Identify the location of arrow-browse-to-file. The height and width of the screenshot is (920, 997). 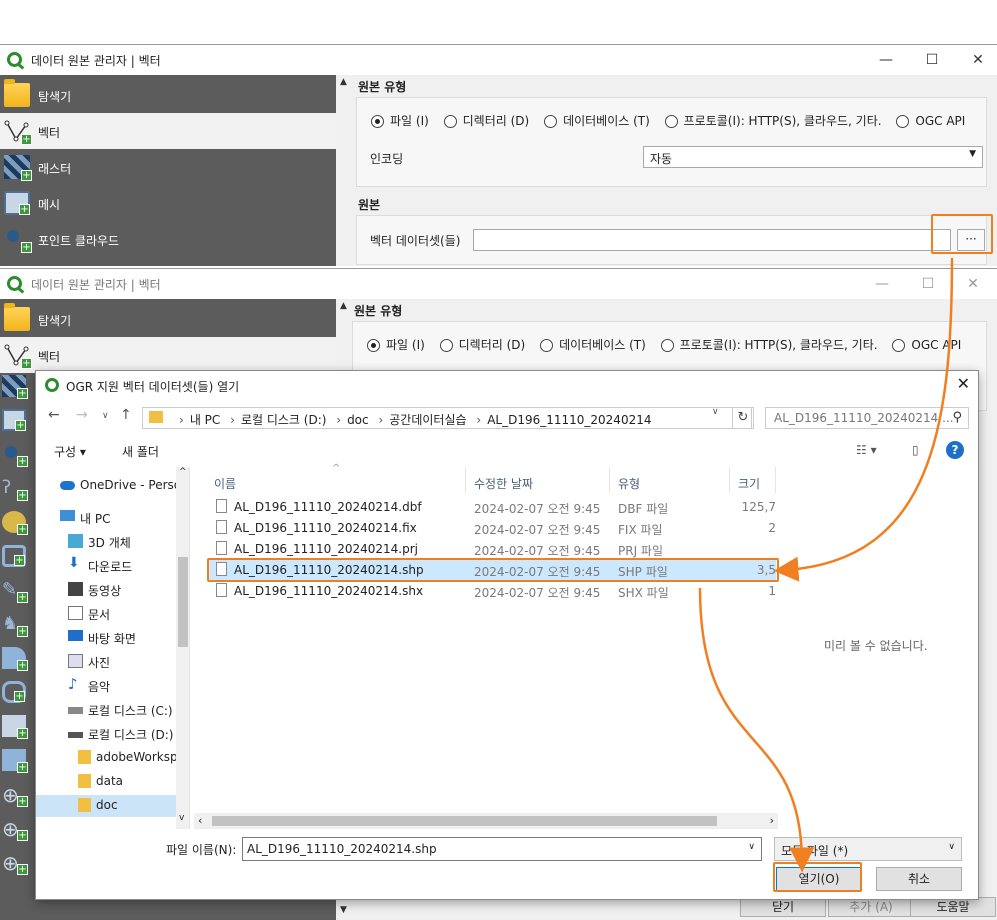
(863, 419).